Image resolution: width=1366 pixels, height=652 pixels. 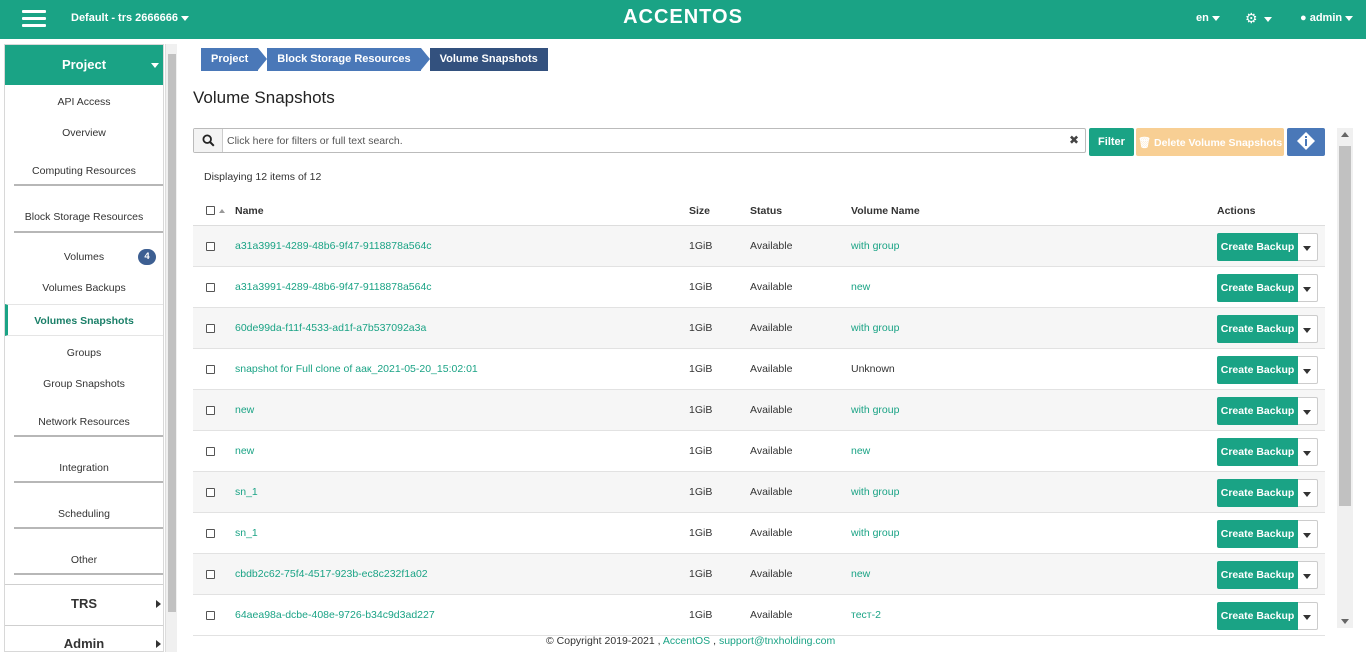 I want to click on language-selector: en, so click(x=1208, y=18).